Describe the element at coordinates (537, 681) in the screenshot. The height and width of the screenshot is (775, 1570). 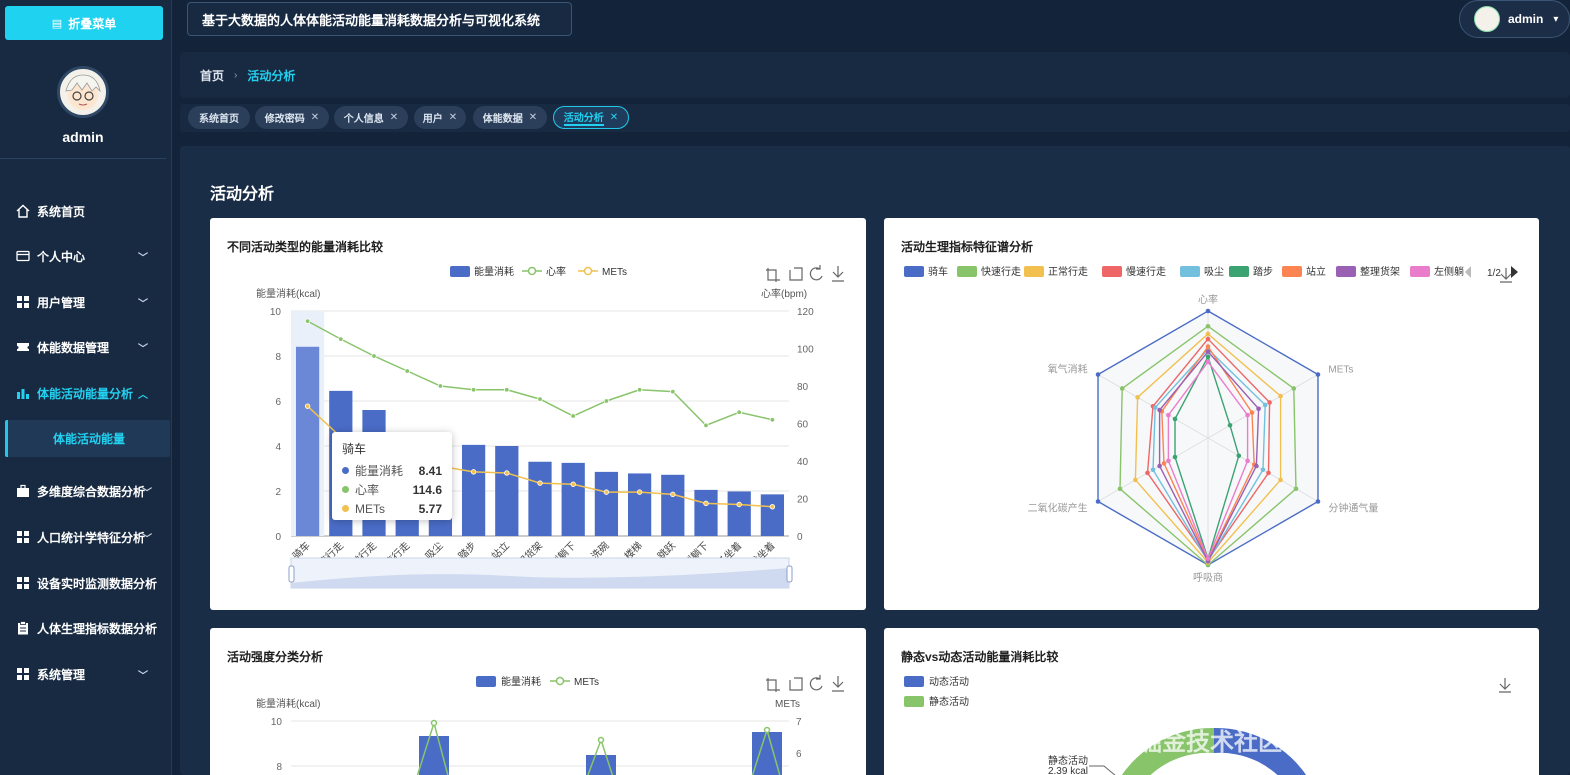
I see `legend: 能量消耗 METs` at that location.